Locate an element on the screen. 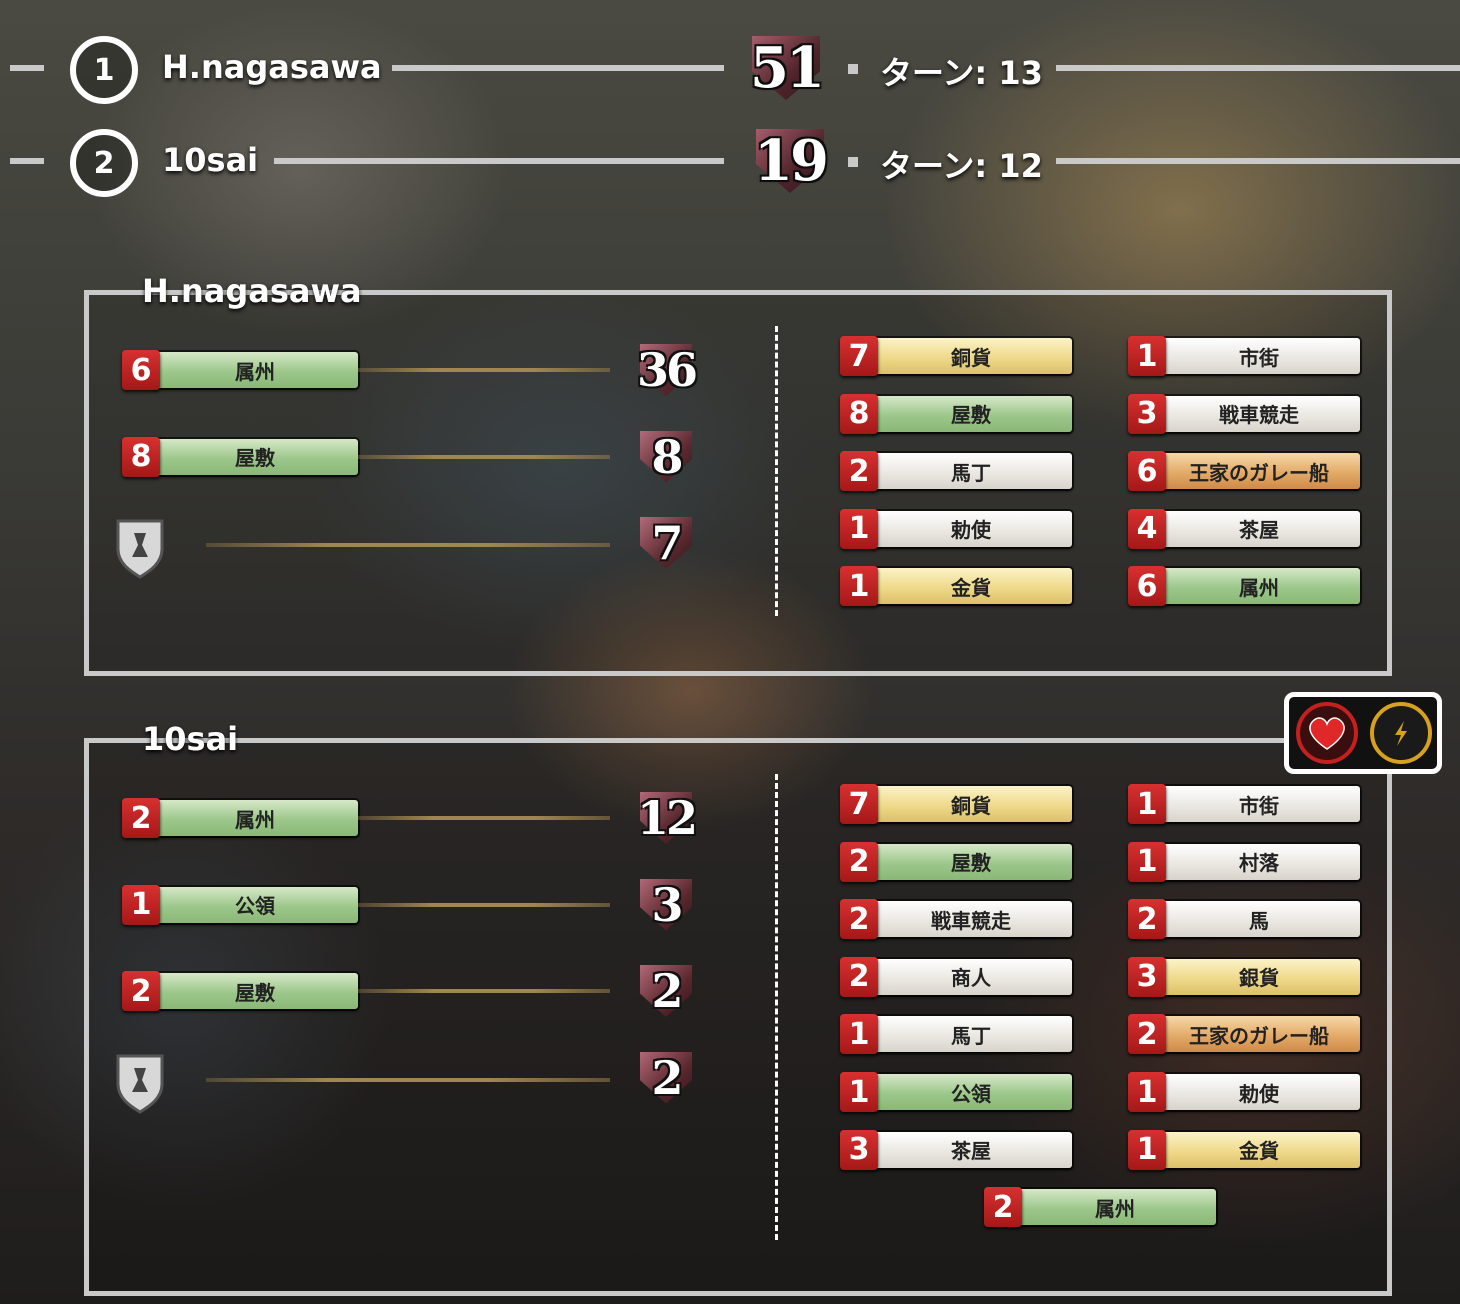 This screenshot has height=1304, width=1460. card-name: 金貨 is located at coordinates (971, 586).